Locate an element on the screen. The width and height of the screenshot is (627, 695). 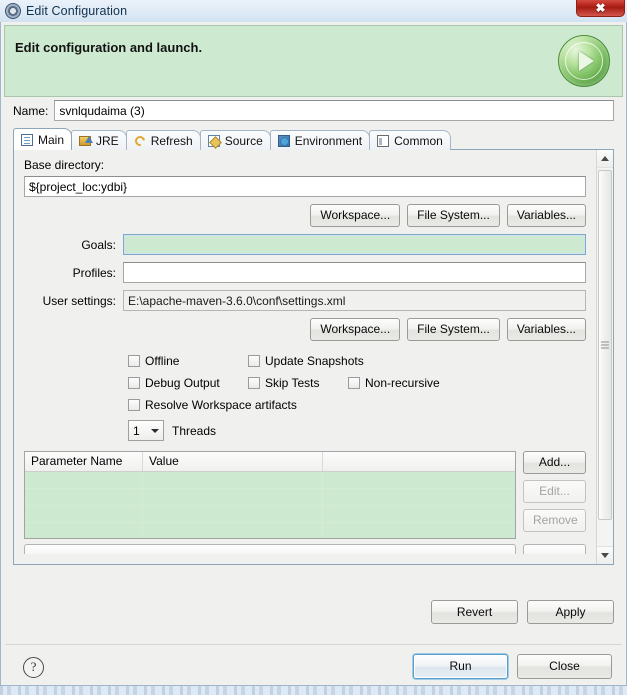
close-icon: ✖ is located at coordinates (600, 8).